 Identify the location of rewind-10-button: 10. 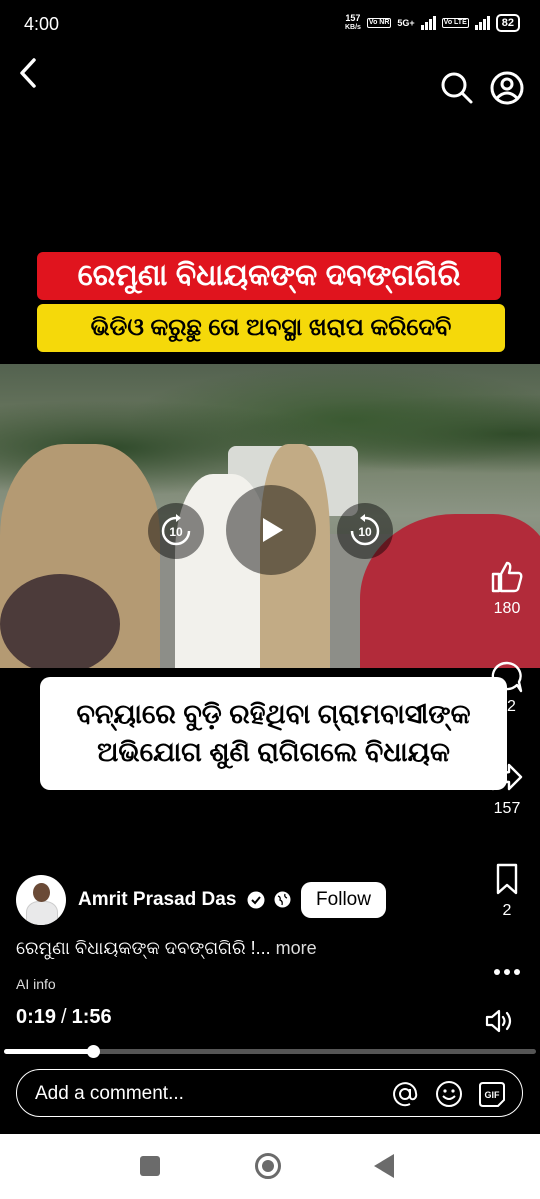
(176, 531).